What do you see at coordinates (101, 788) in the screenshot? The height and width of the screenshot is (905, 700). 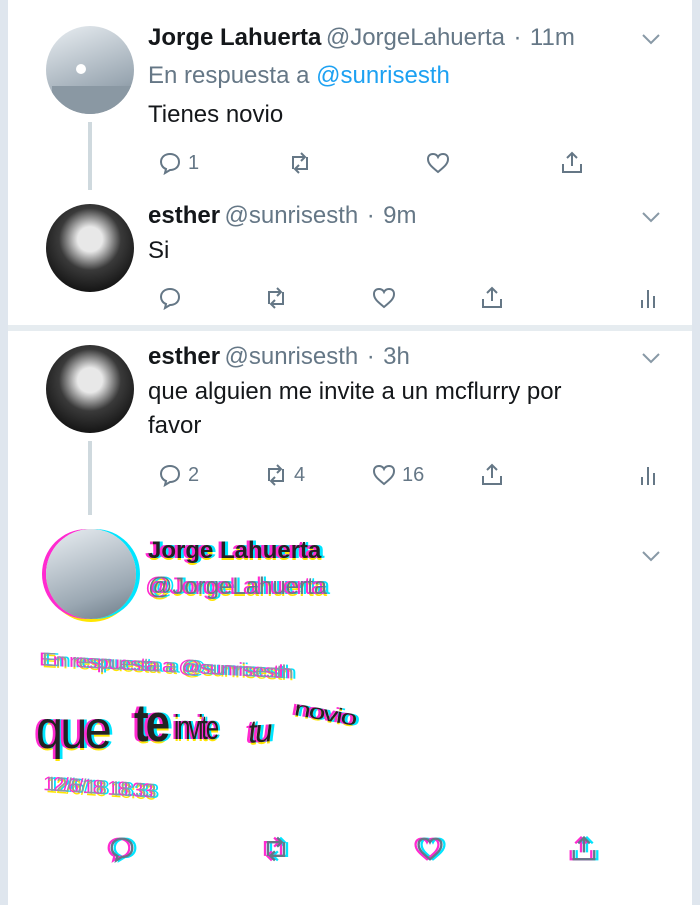 I see `timestamp: 12/6/18 18:33` at bounding box center [101, 788].